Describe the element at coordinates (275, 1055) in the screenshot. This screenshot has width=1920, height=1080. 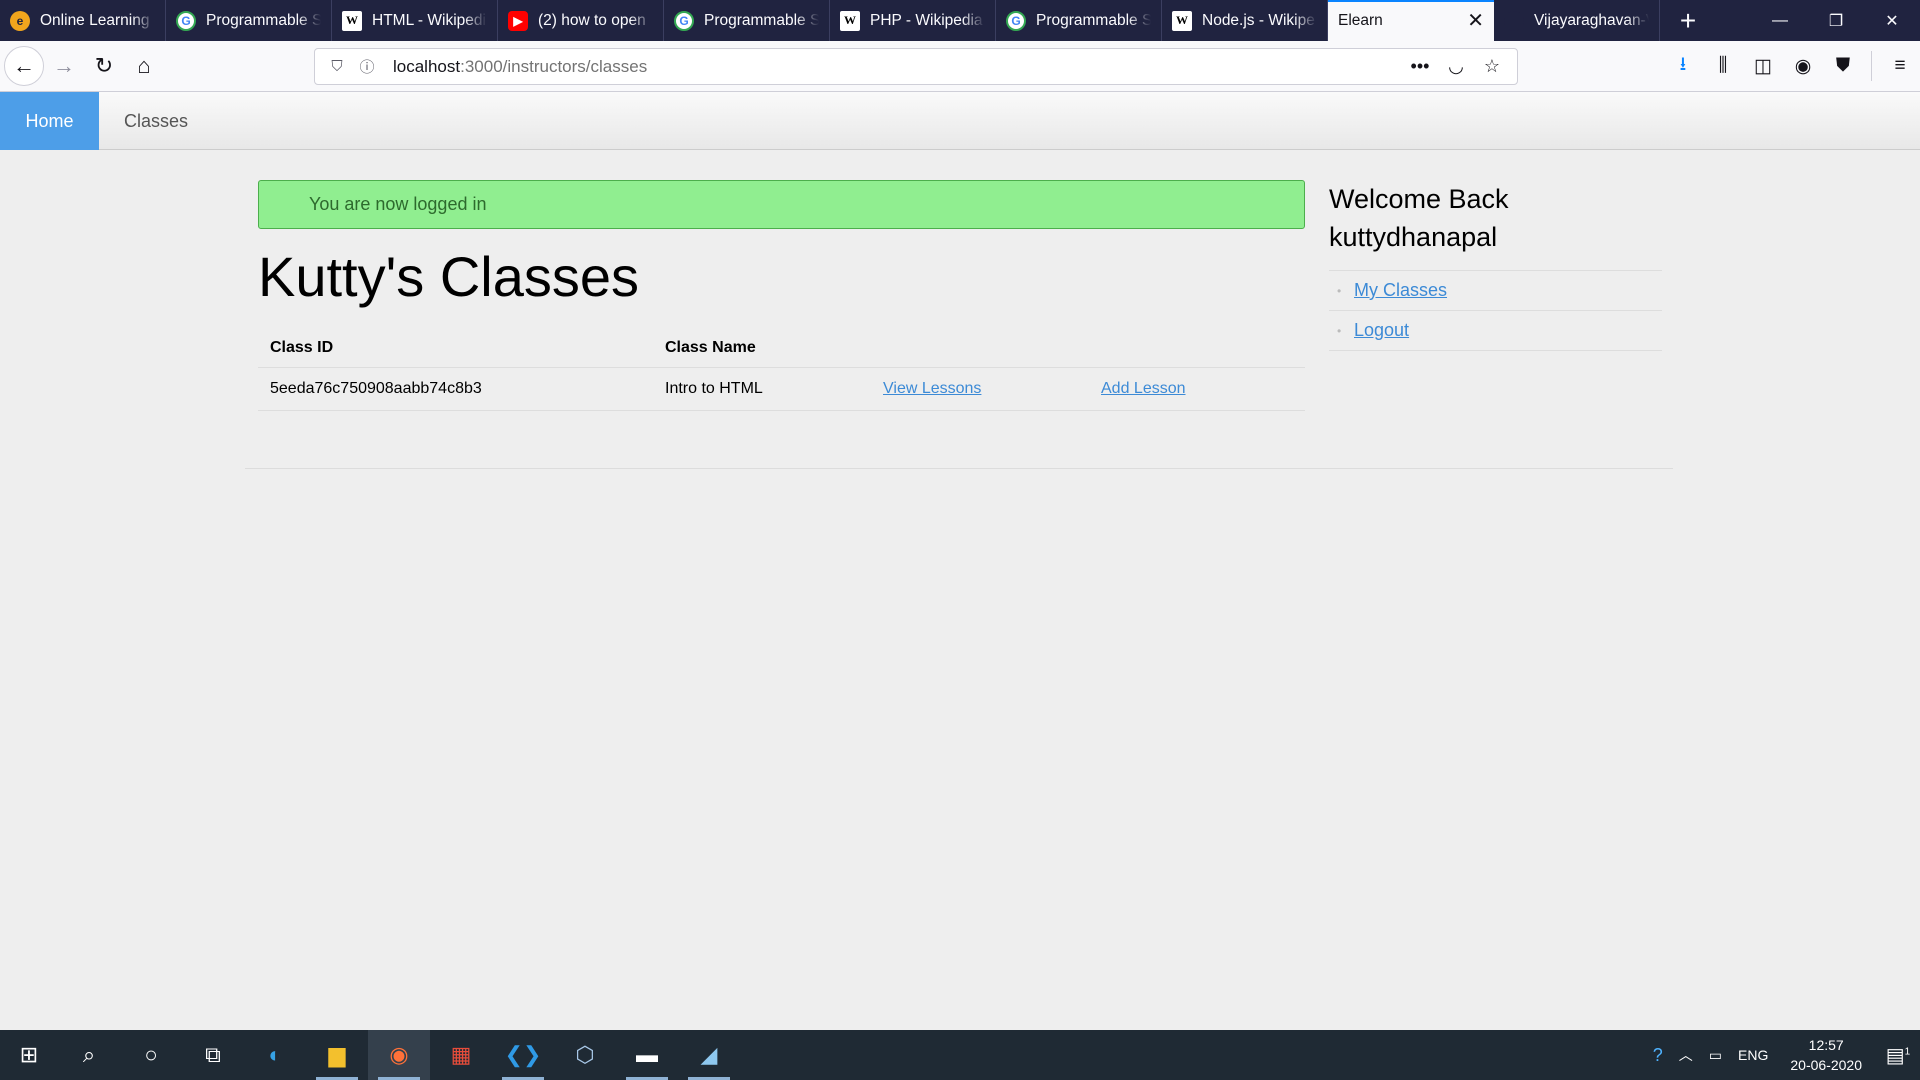
I see `edge-icon: ◐` at that location.